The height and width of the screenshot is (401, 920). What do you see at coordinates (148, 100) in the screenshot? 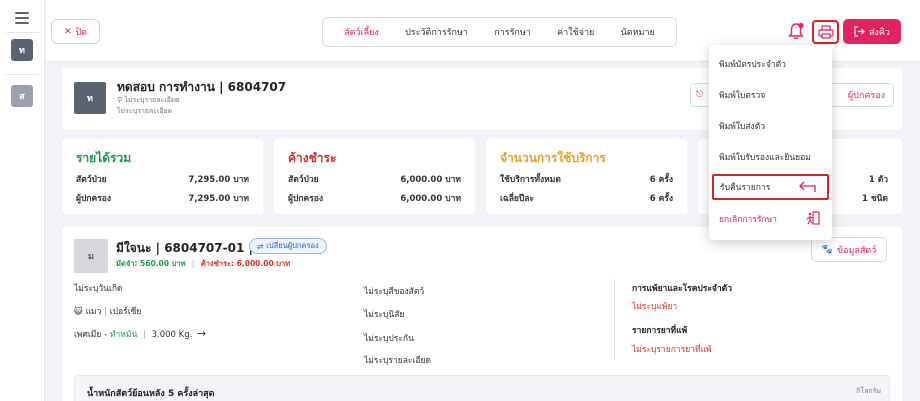
I see `owner-address: ⚲ ไม่ระบุรายละเอียด` at bounding box center [148, 100].